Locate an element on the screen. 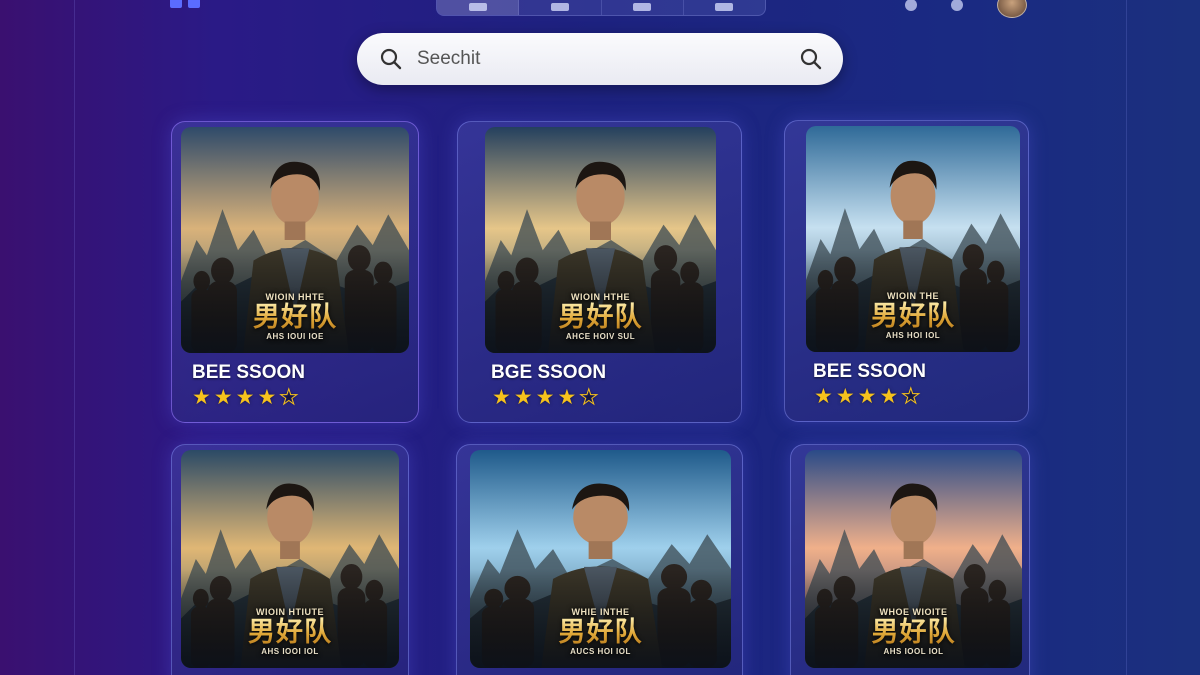 The image size is (1200, 675). top-right-actions is located at coordinates (966, 9).